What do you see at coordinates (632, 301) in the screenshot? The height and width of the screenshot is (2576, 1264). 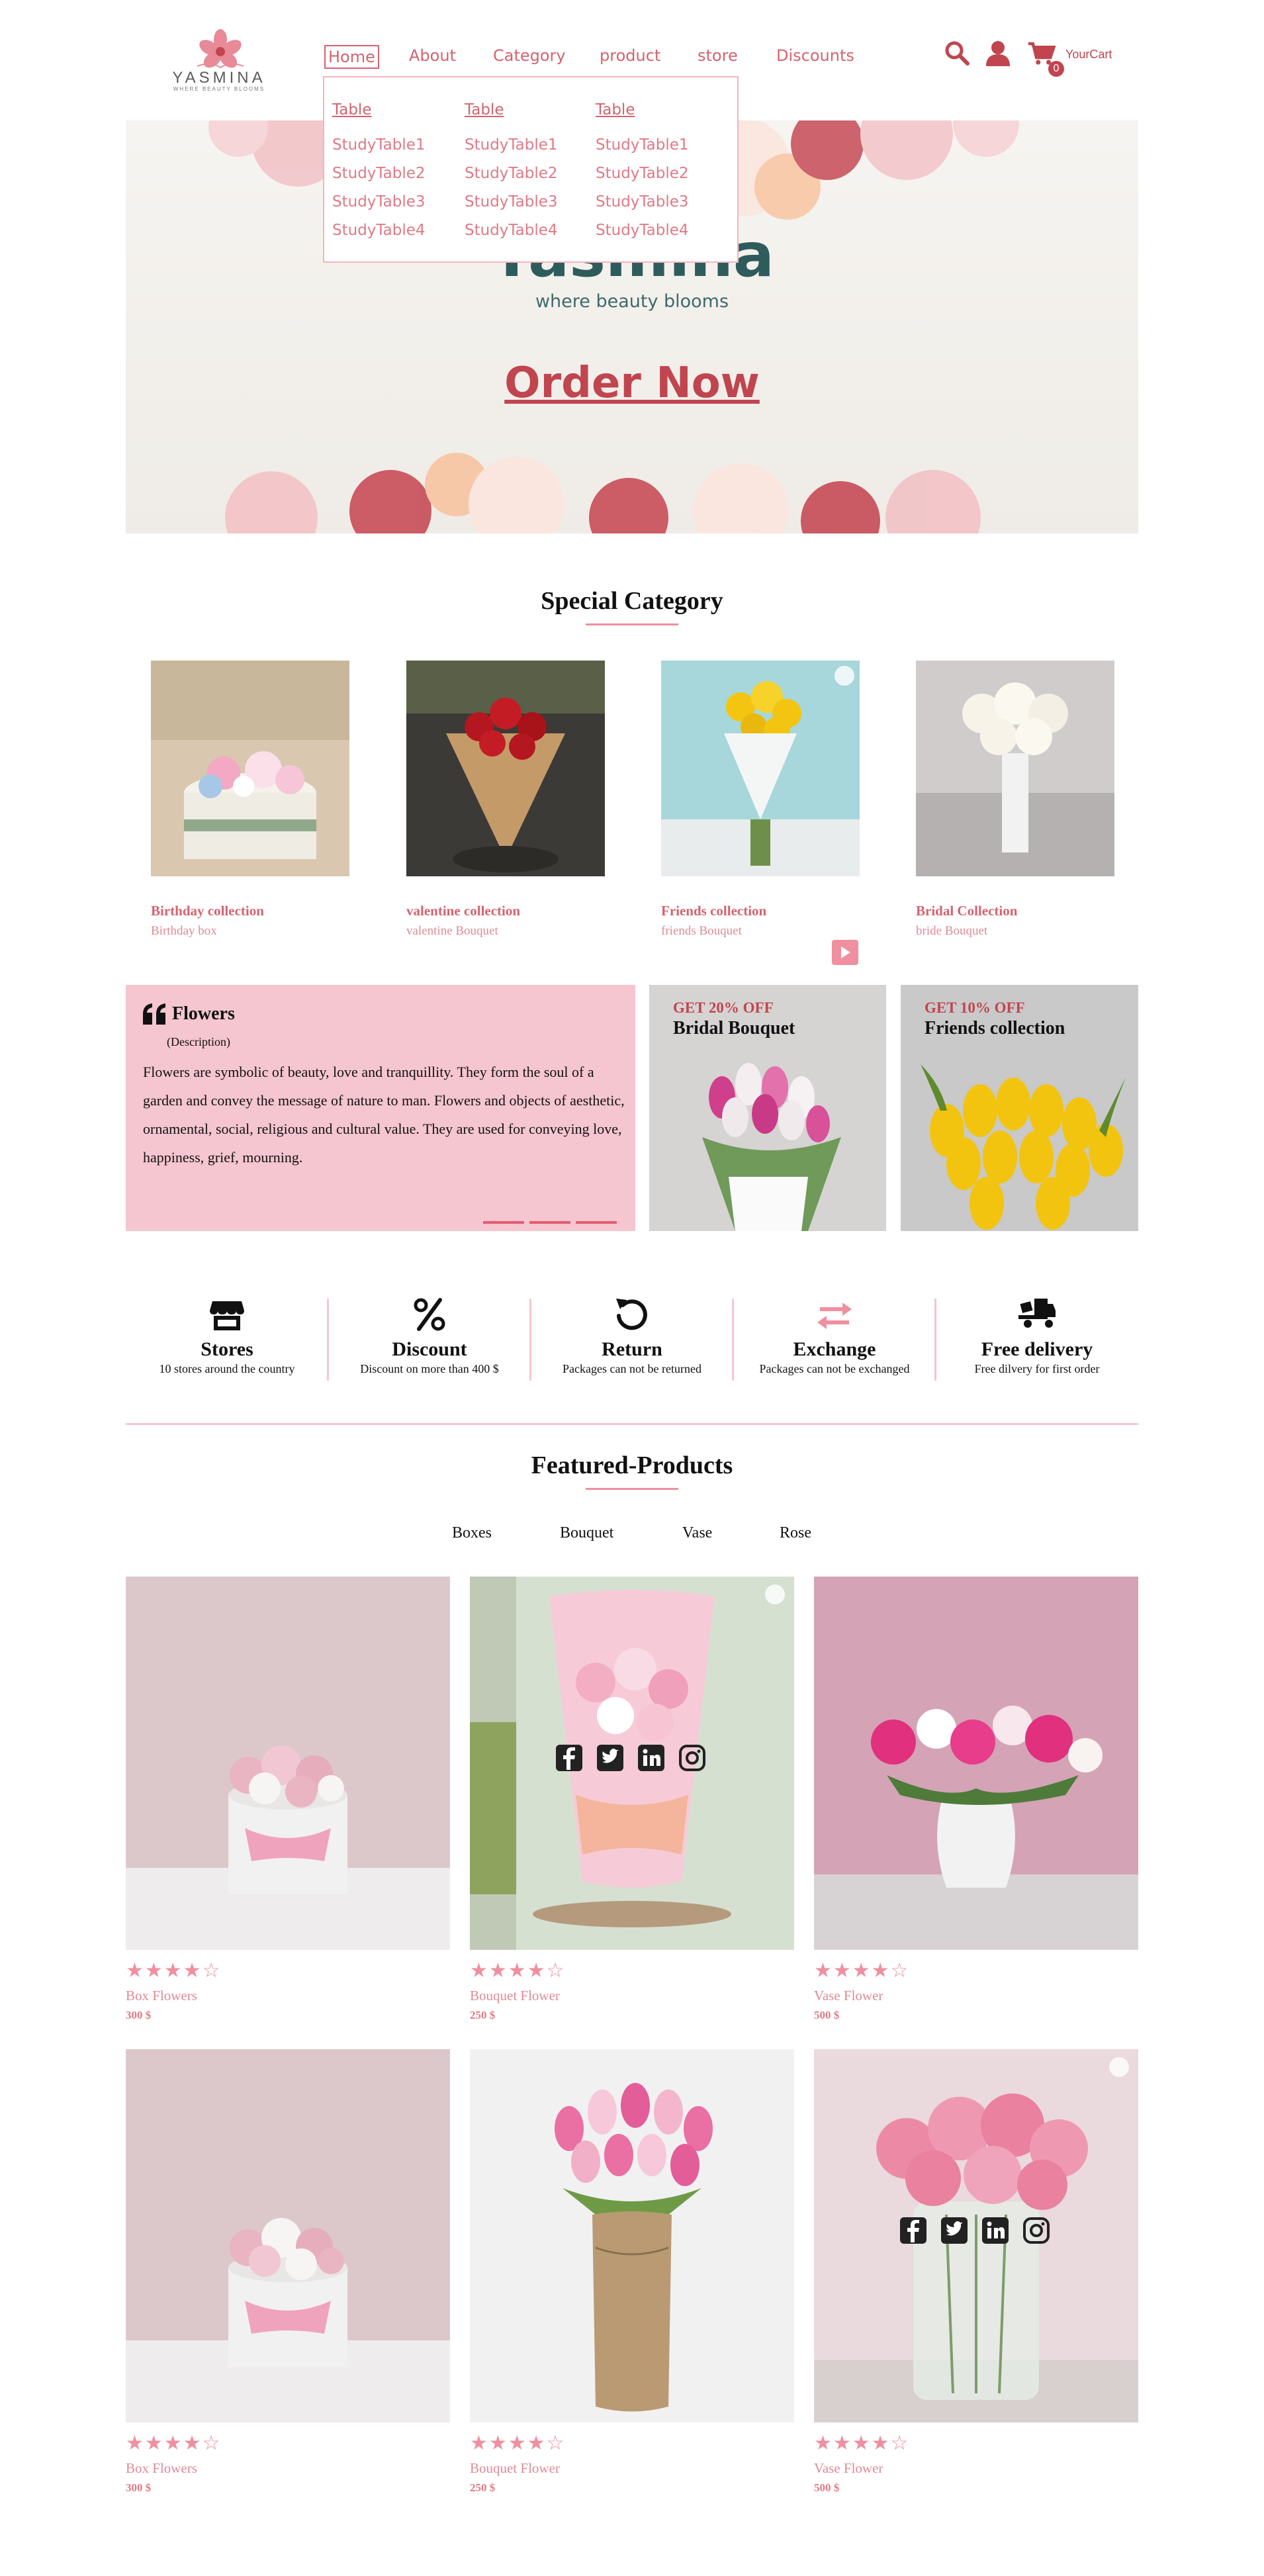 I see `hero-subtitle: where beauty blooms` at bounding box center [632, 301].